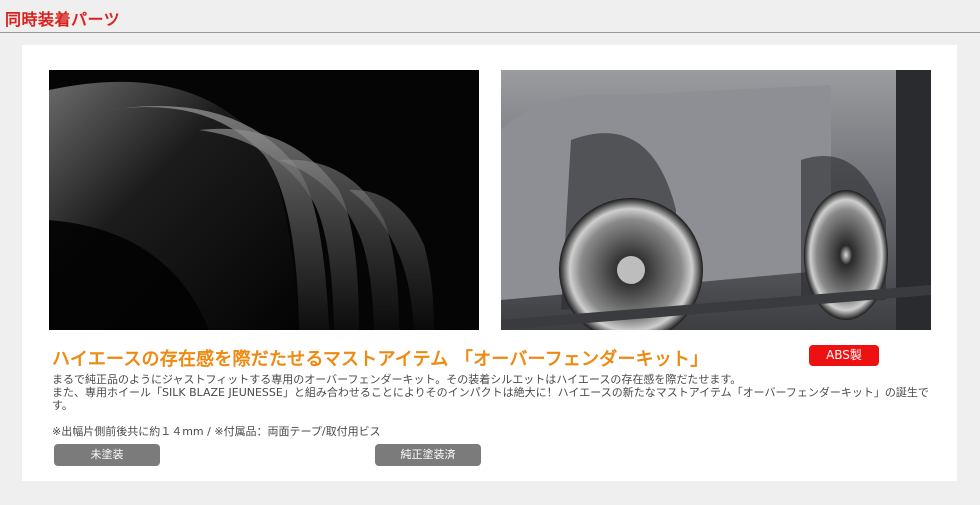  What do you see at coordinates (844, 355) in the screenshot?
I see `material-badge: ABS製` at bounding box center [844, 355].